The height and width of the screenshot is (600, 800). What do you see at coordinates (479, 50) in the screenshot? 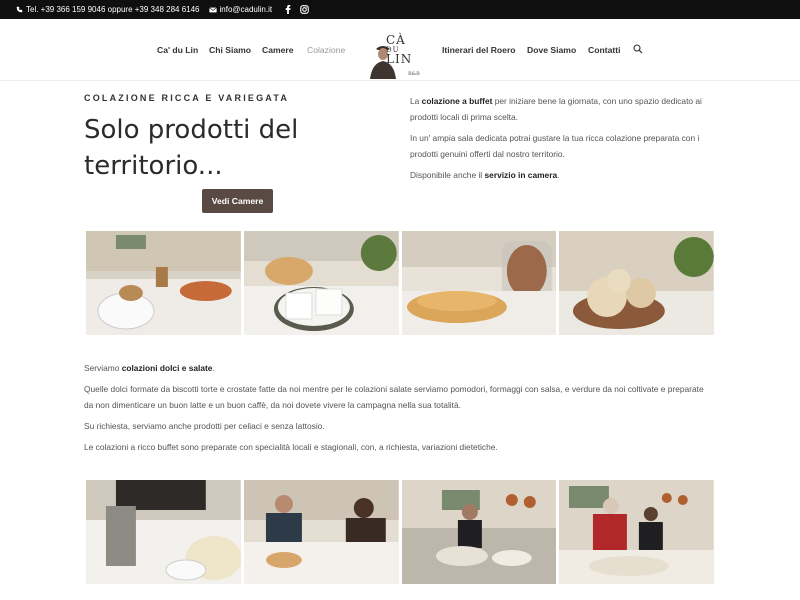
I see `nav-item-itinerari: Itinerari del Roero` at bounding box center [479, 50].